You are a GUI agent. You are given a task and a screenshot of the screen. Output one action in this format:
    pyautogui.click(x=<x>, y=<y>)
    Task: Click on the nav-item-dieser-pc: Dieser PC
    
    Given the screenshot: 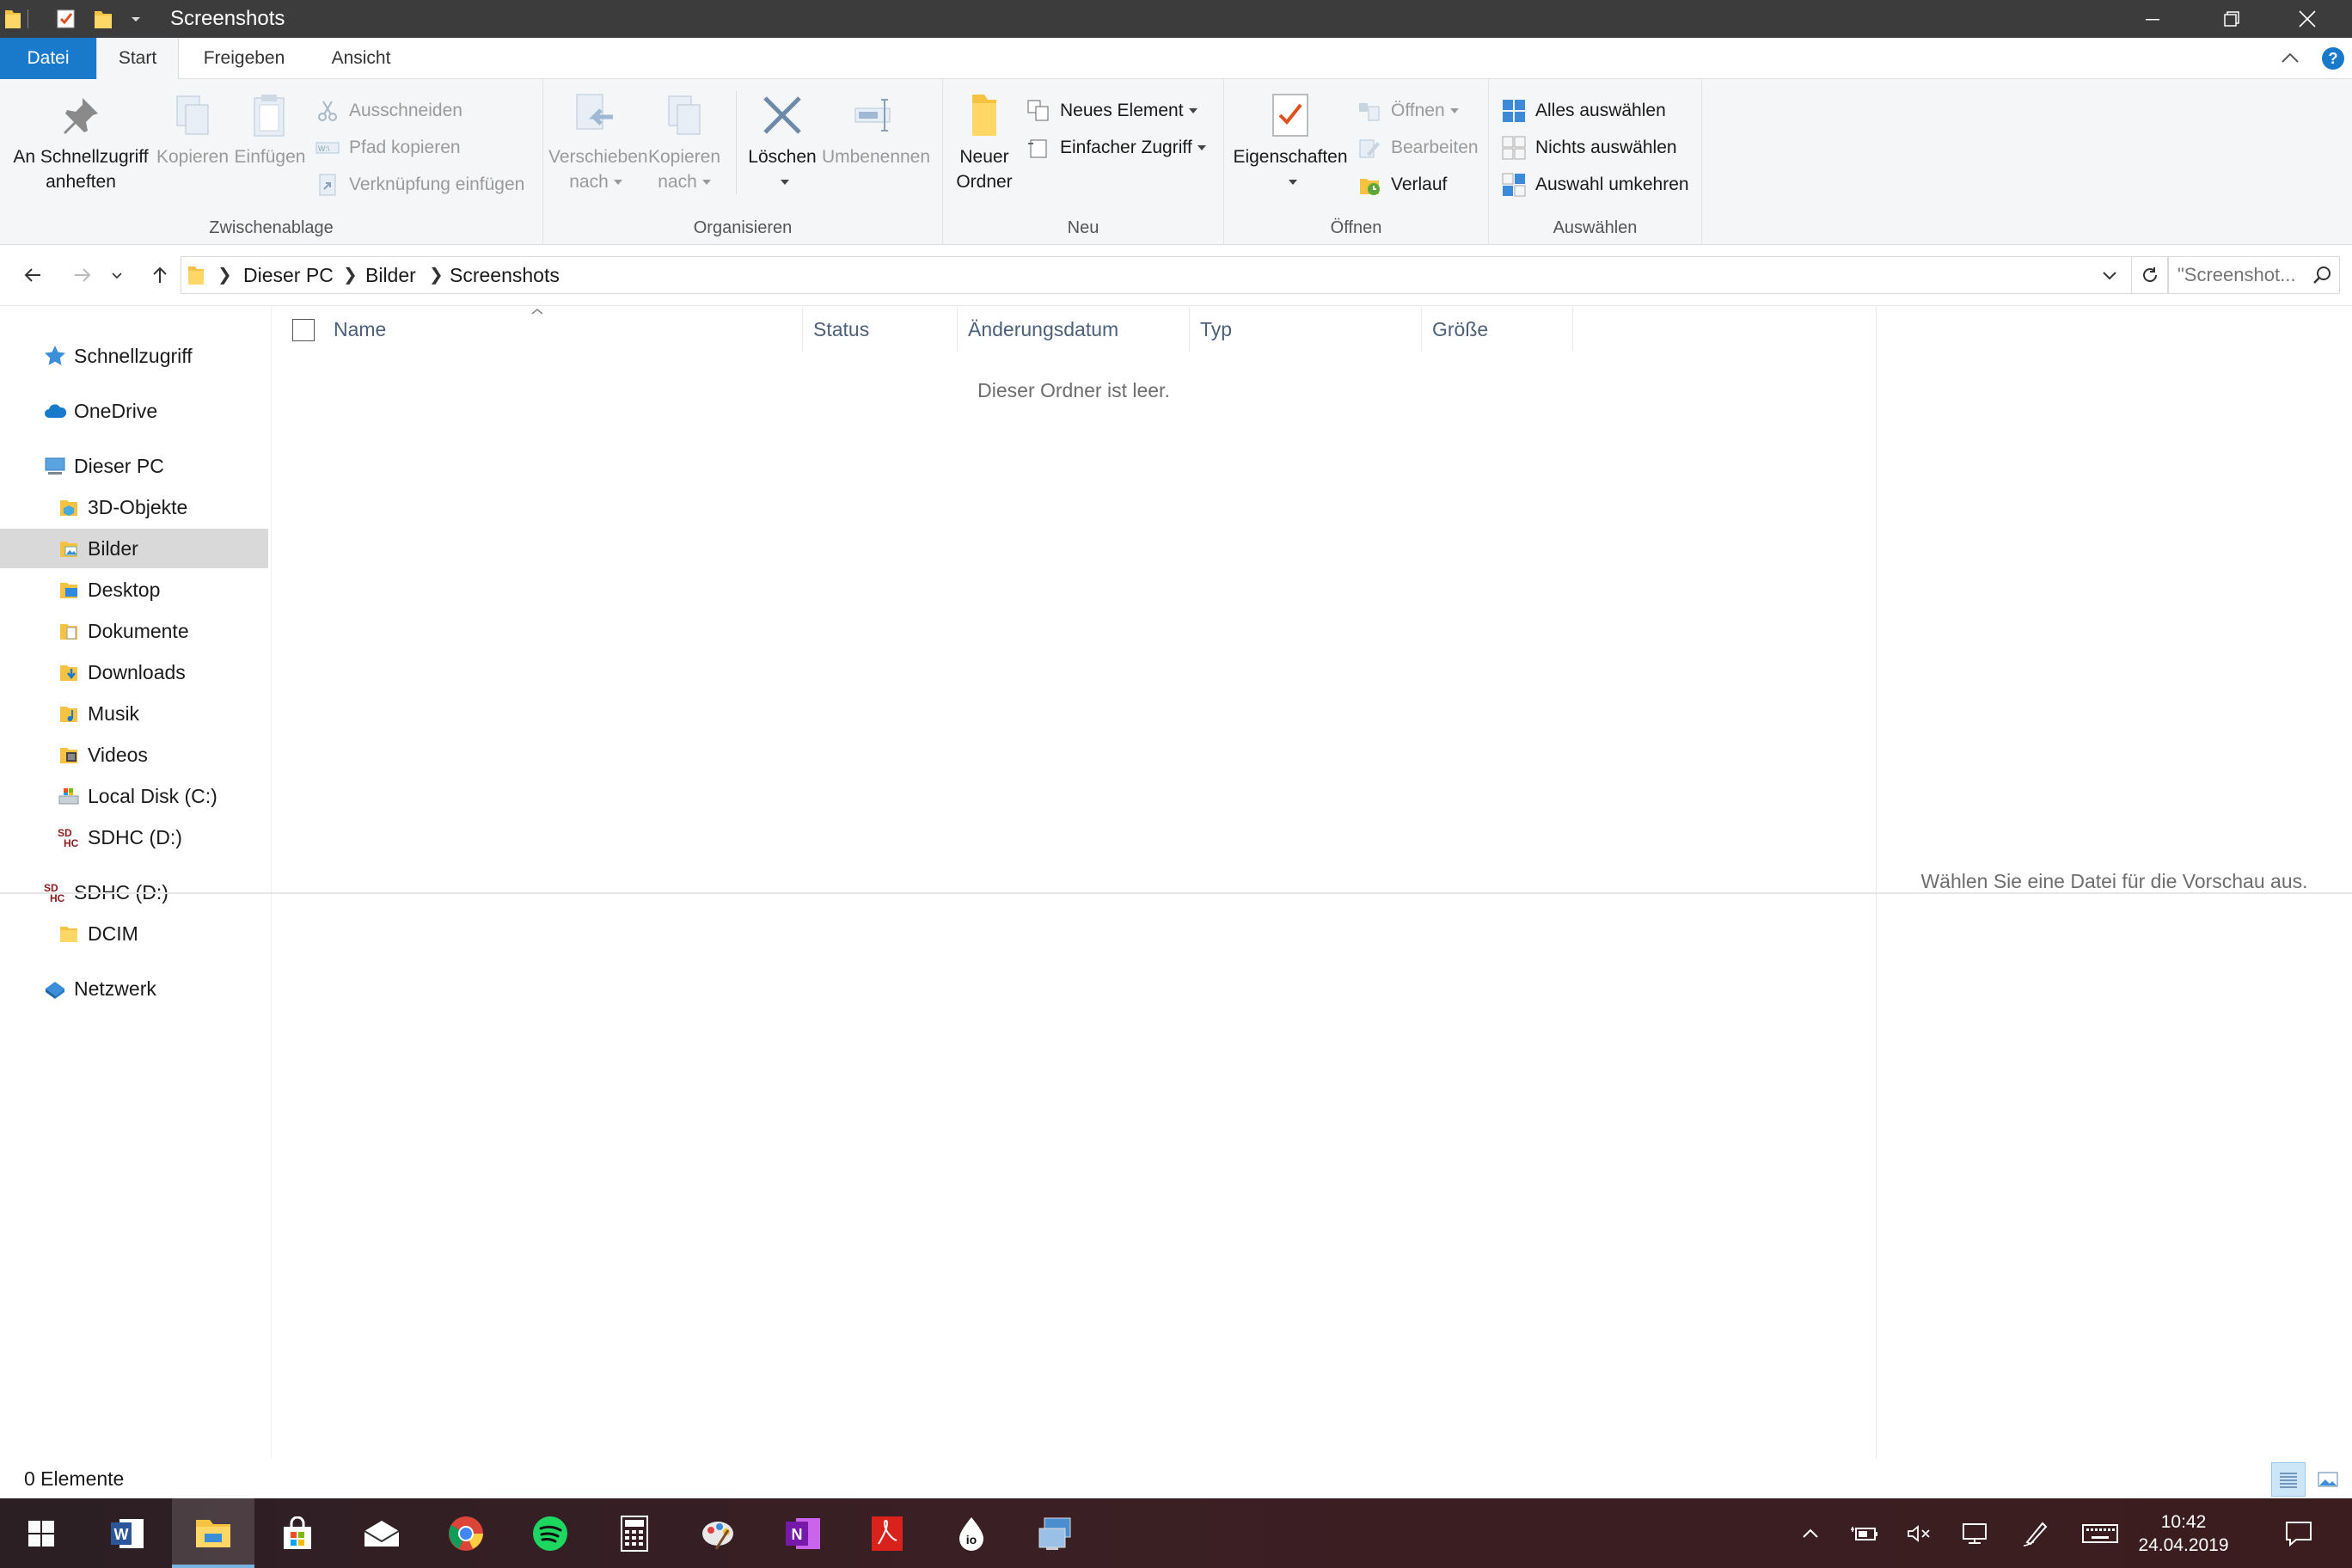 What is the action you would take?
    pyautogui.click(x=134, y=466)
    